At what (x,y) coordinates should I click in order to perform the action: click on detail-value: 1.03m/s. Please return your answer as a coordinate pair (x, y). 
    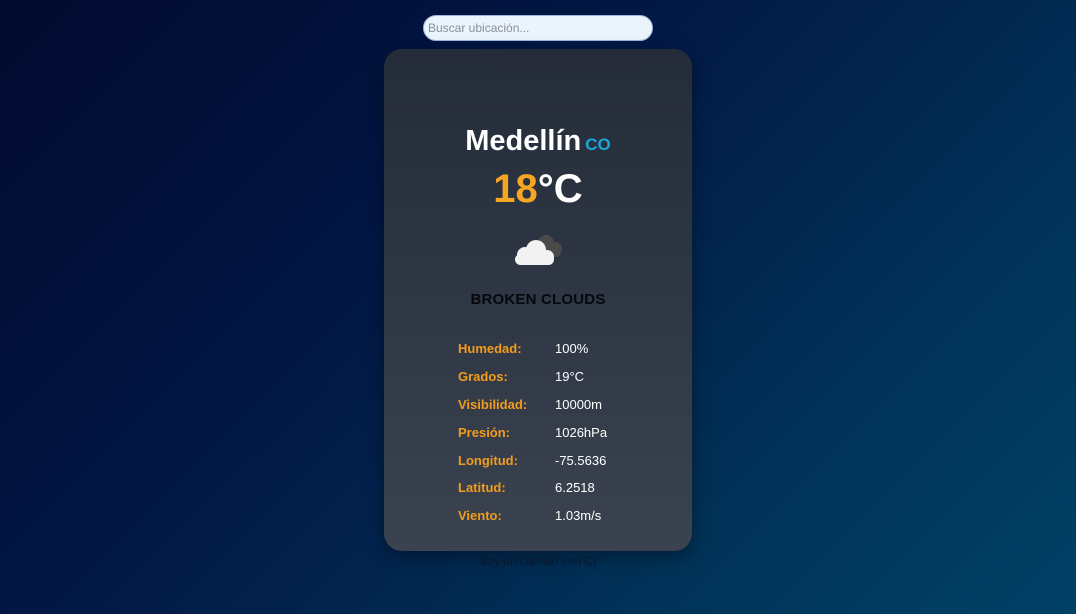
    Looking at the image, I should click on (578, 516).